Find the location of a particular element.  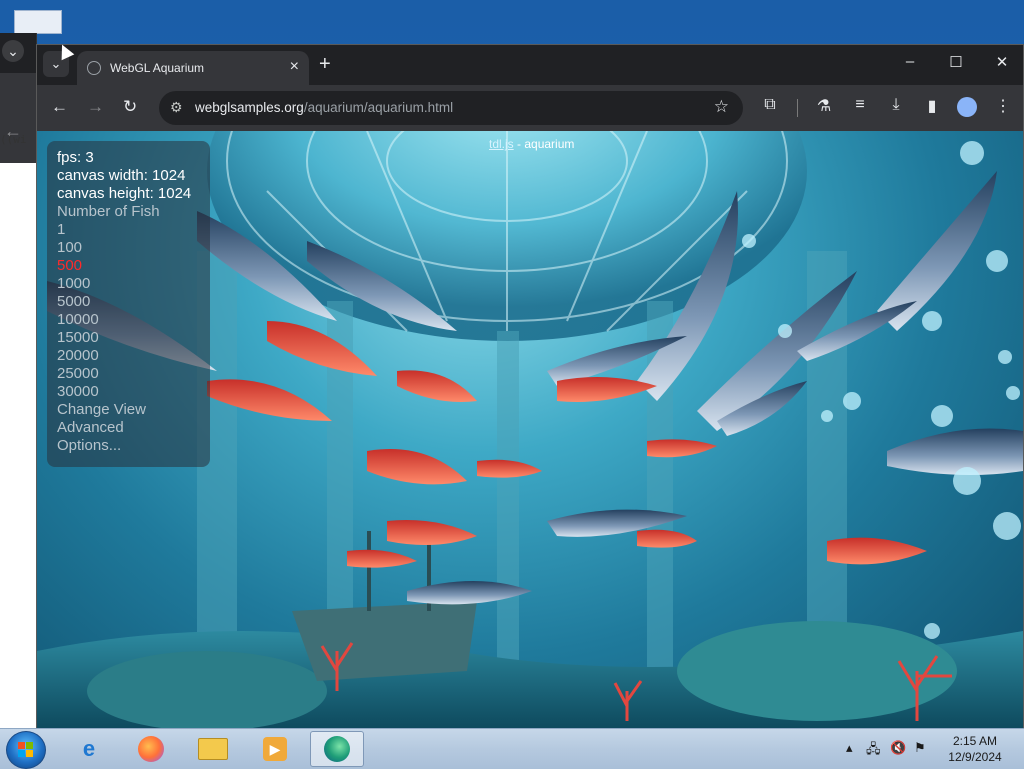

tdl-link: tdl.js is located at coordinates (501, 144).